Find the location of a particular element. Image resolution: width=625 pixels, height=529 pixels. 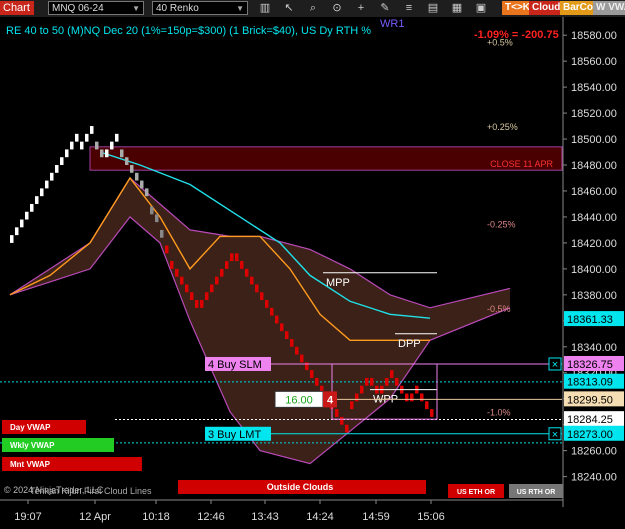

time-tick-label: 13:43 is located at coordinates (265, 517).